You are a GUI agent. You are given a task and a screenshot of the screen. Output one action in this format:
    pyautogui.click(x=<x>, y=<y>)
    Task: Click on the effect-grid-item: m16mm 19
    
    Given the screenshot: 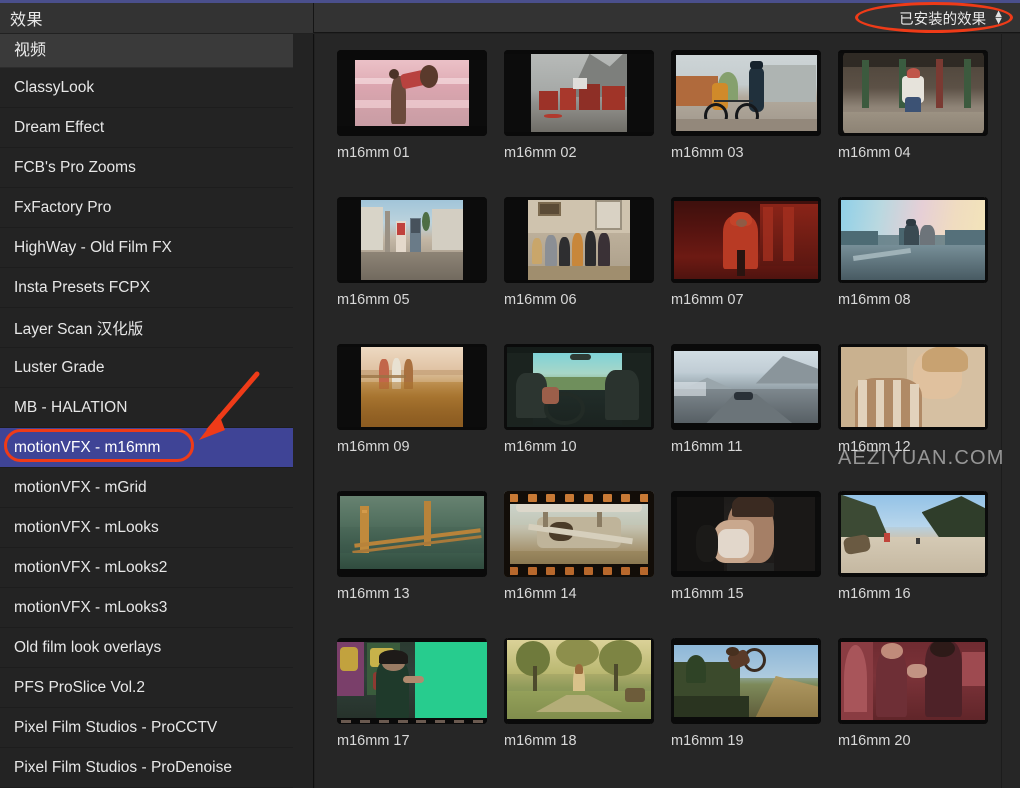 What is the action you would take?
    pyautogui.click(x=754, y=711)
    